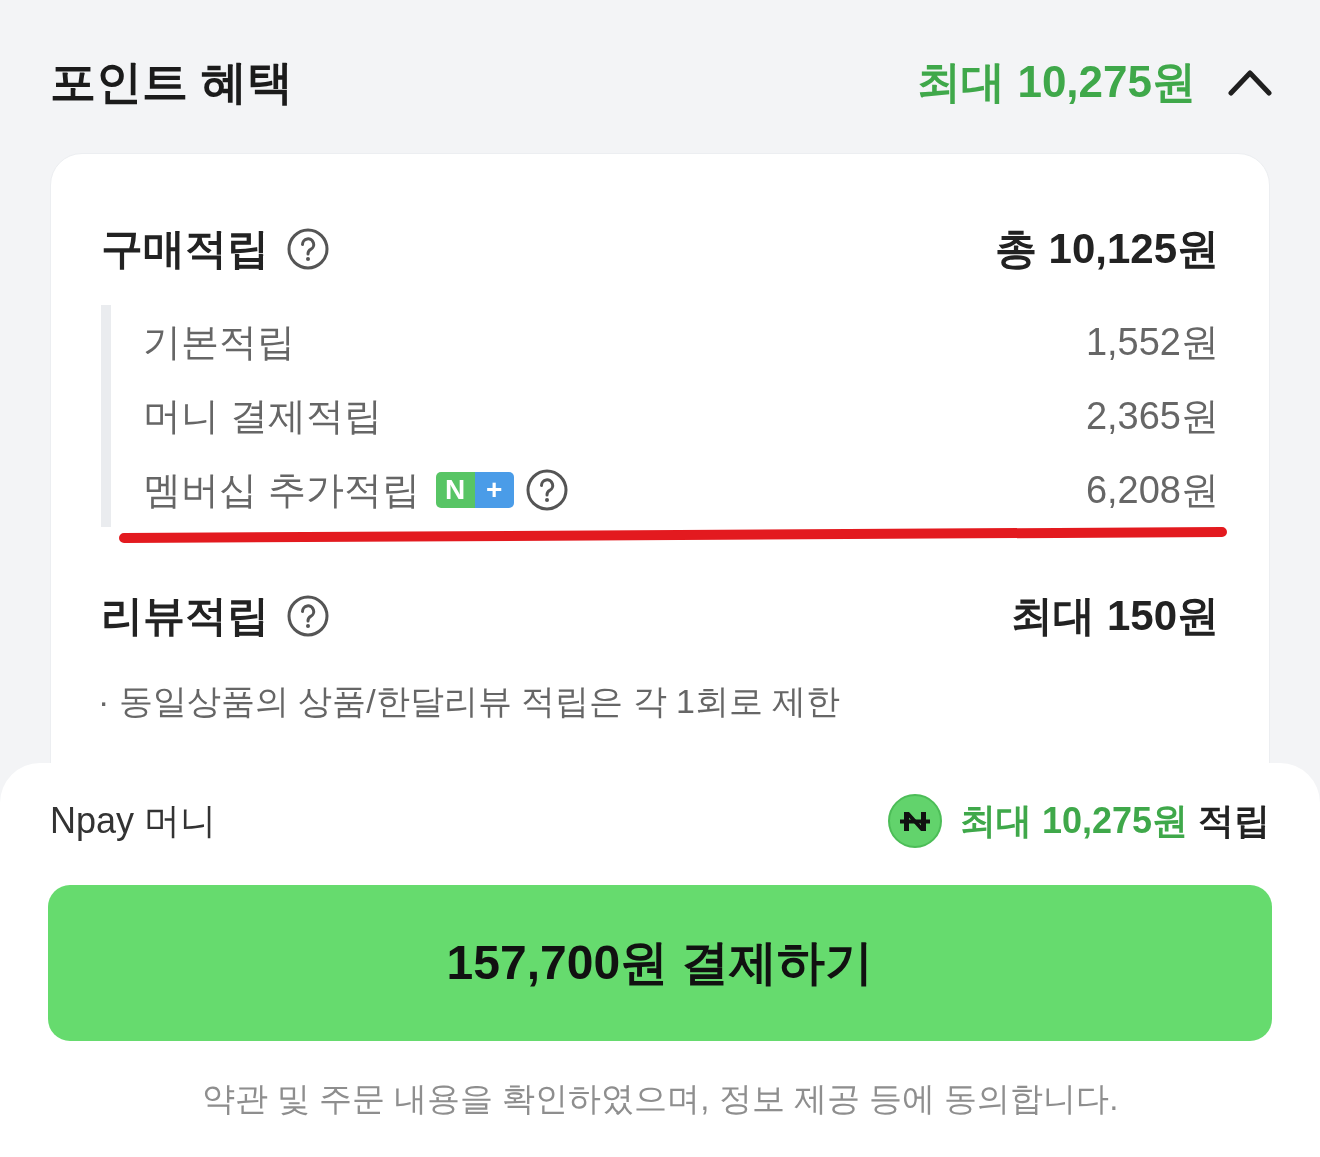 The height and width of the screenshot is (1157, 1320). What do you see at coordinates (1234, 820) in the screenshot?
I see `reward-label: 적립` at bounding box center [1234, 820].